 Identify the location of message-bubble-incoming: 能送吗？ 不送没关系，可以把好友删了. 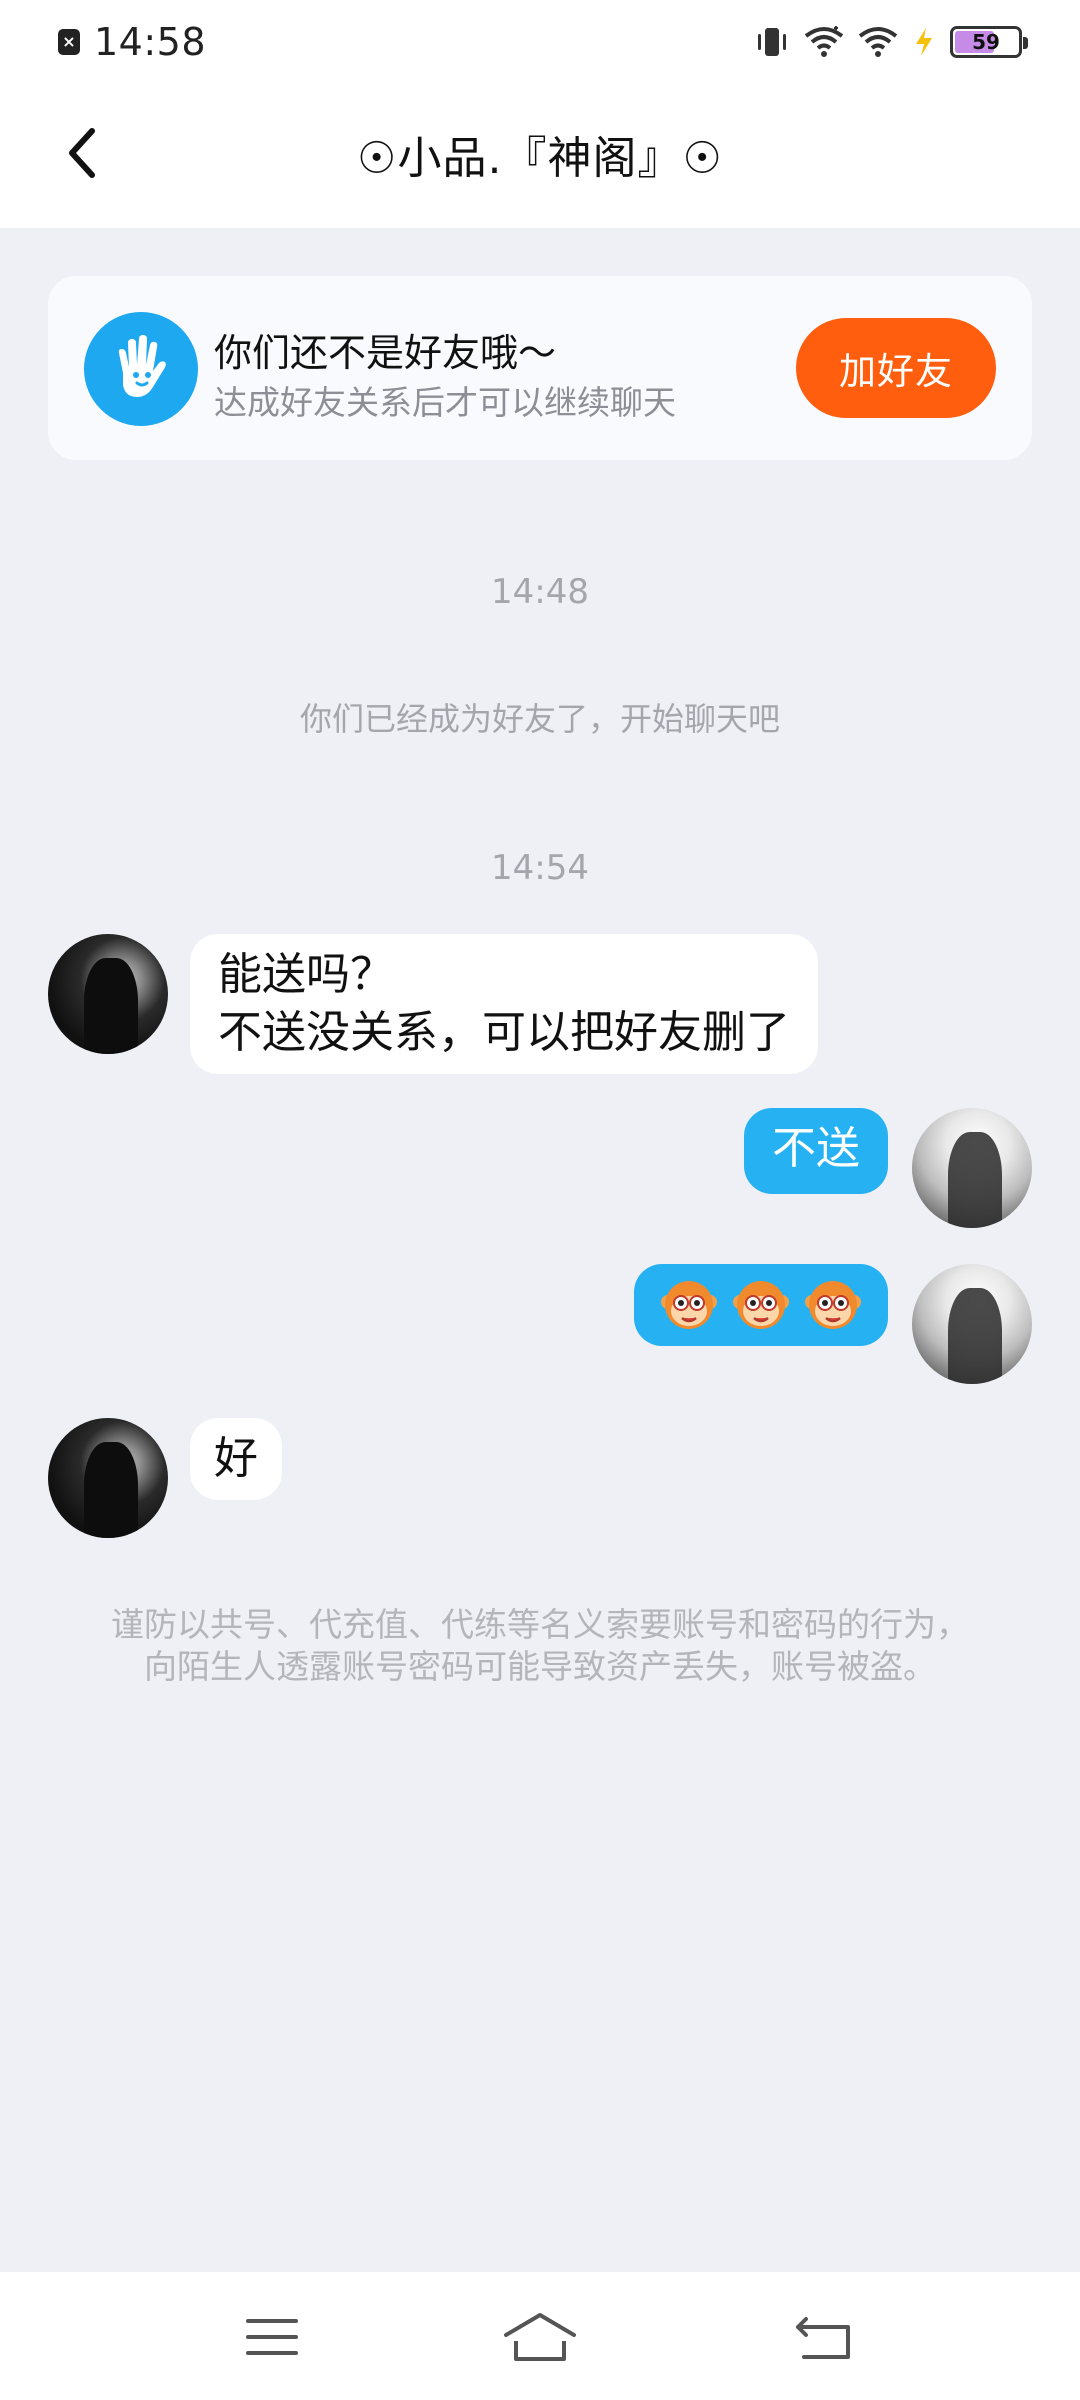
(504, 1004).